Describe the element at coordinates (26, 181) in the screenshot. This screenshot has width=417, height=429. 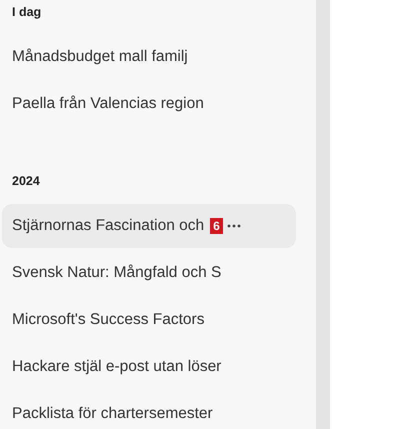
I see `section-heading: 2024` at that location.